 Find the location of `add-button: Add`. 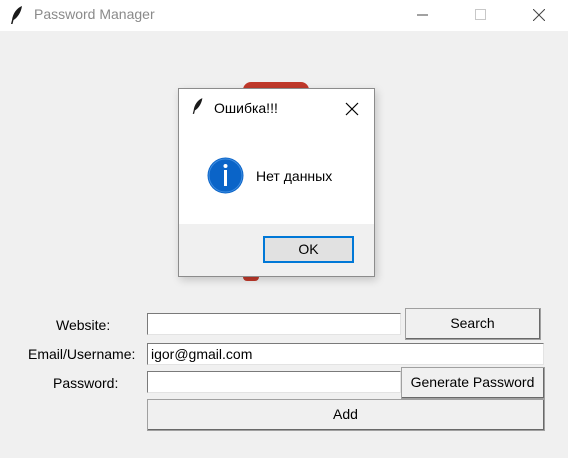

add-button: Add is located at coordinates (346, 415).